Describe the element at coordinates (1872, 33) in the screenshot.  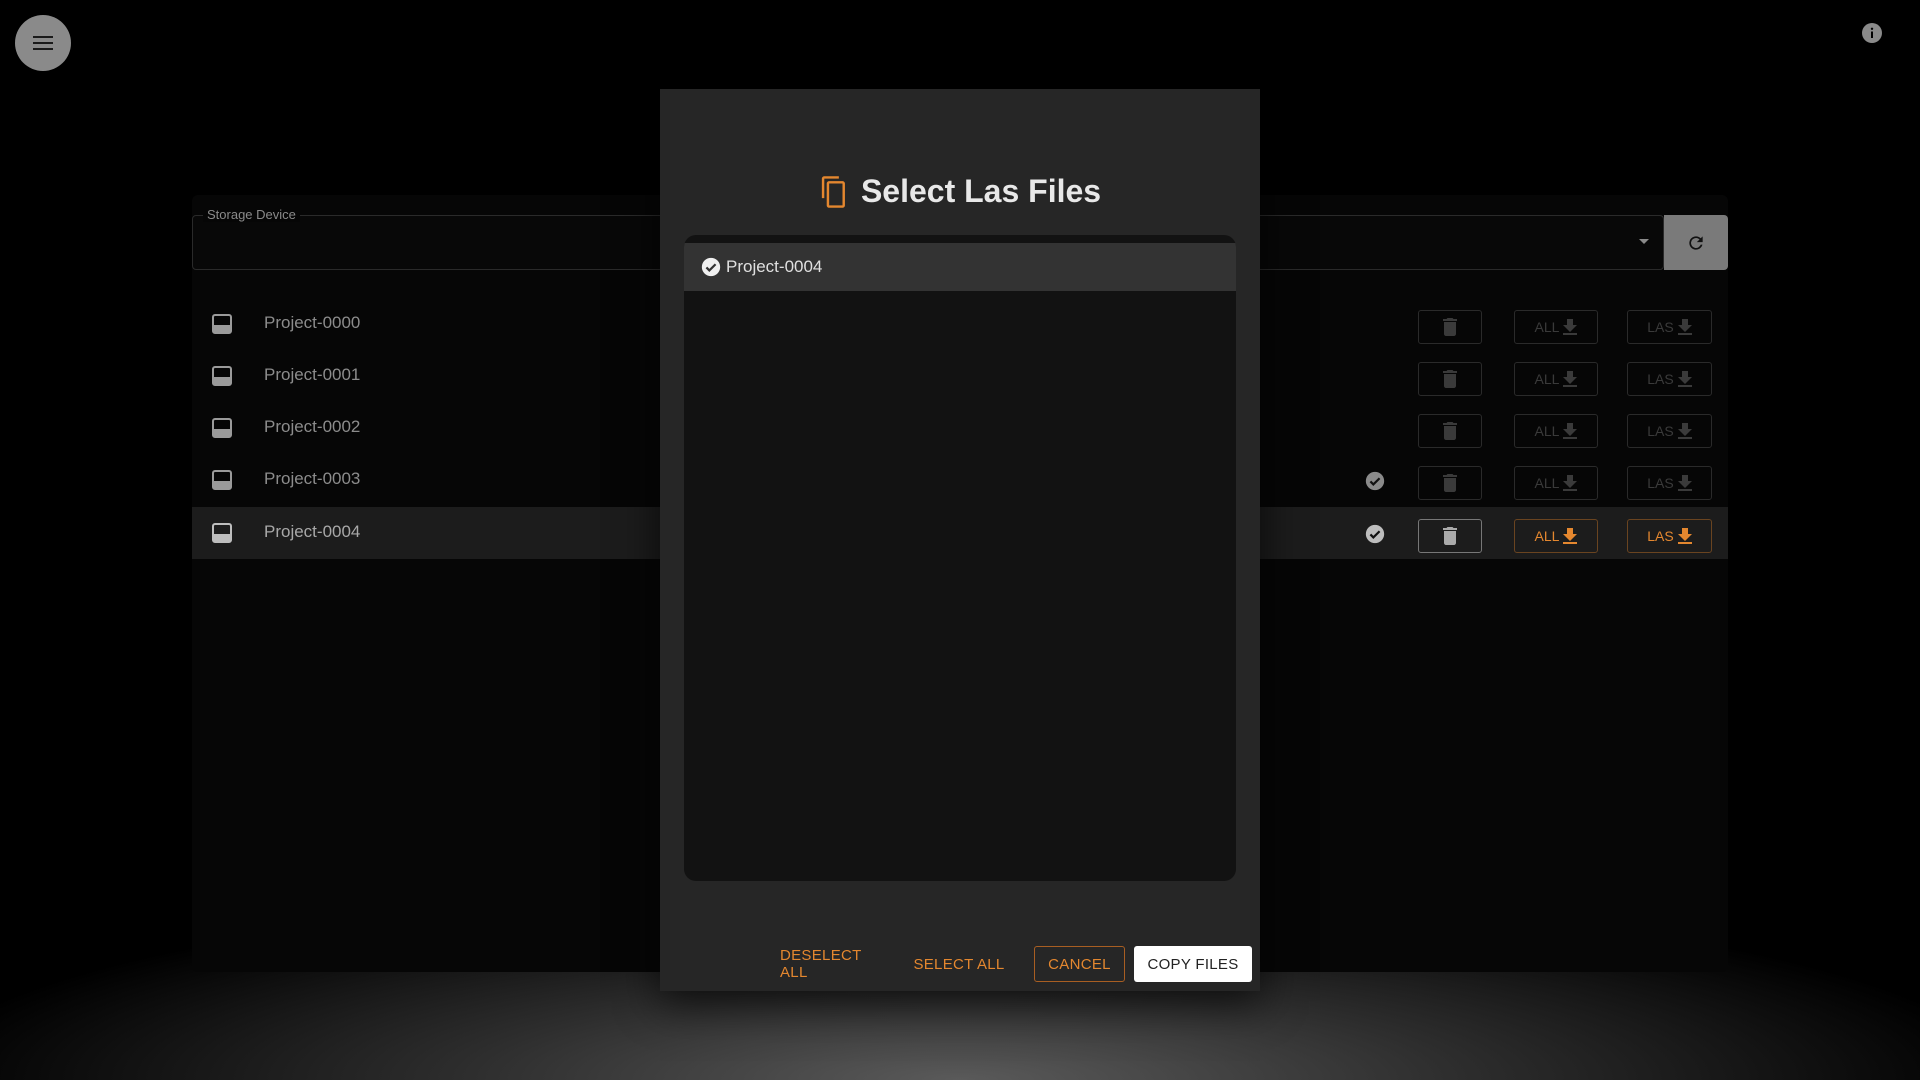
I see `info-icon` at that location.